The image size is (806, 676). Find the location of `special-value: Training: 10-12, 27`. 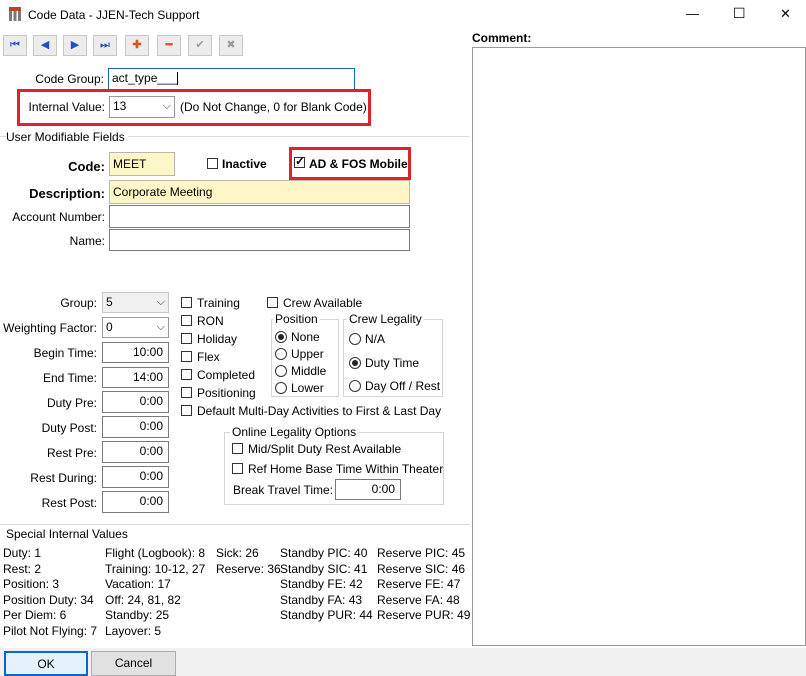

special-value: Training: 10-12, 27 is located at coordinates (155, 568).